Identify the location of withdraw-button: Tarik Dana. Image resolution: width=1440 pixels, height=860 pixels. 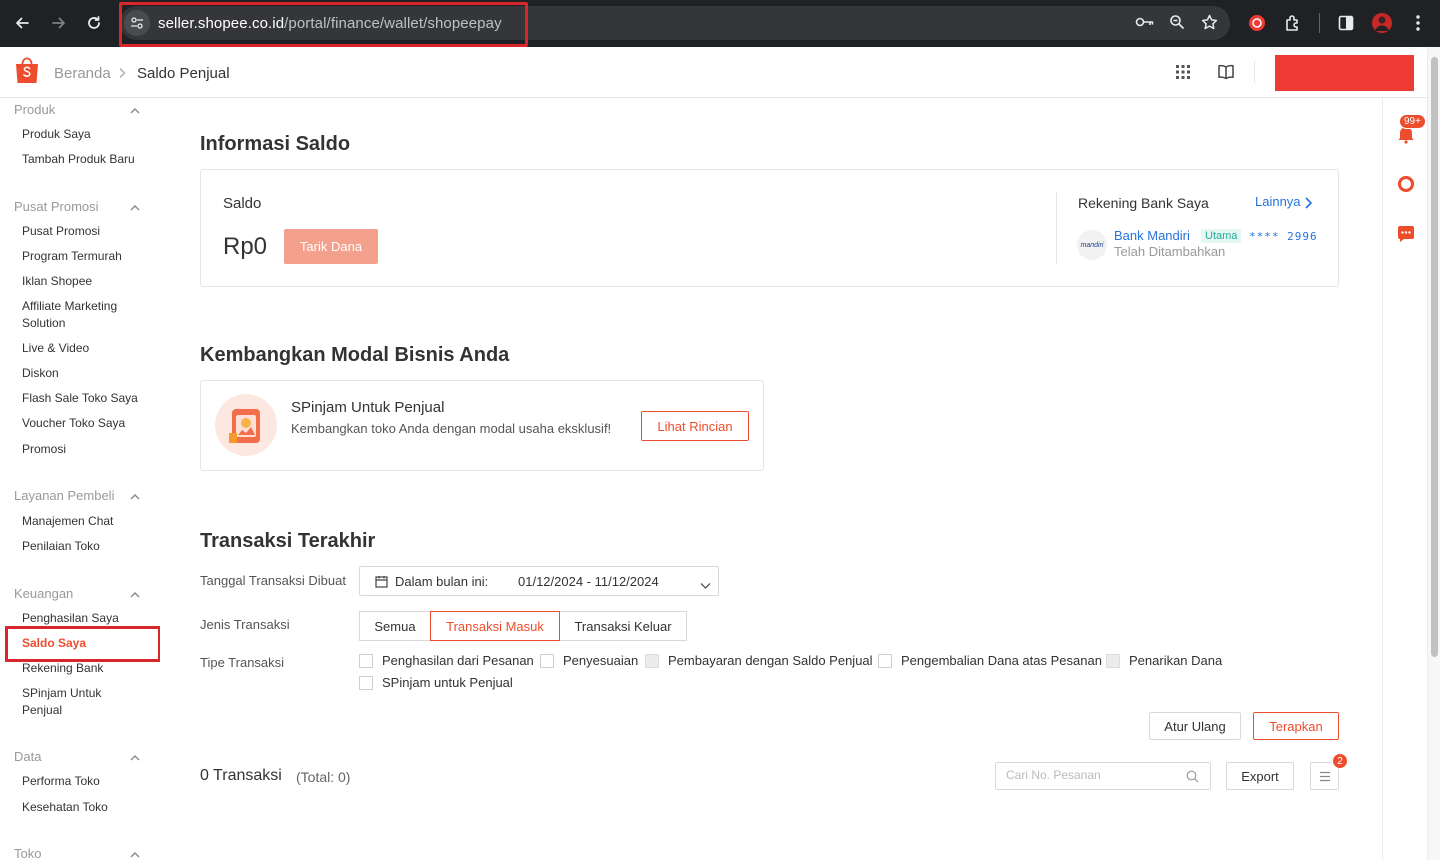
(331, 246).